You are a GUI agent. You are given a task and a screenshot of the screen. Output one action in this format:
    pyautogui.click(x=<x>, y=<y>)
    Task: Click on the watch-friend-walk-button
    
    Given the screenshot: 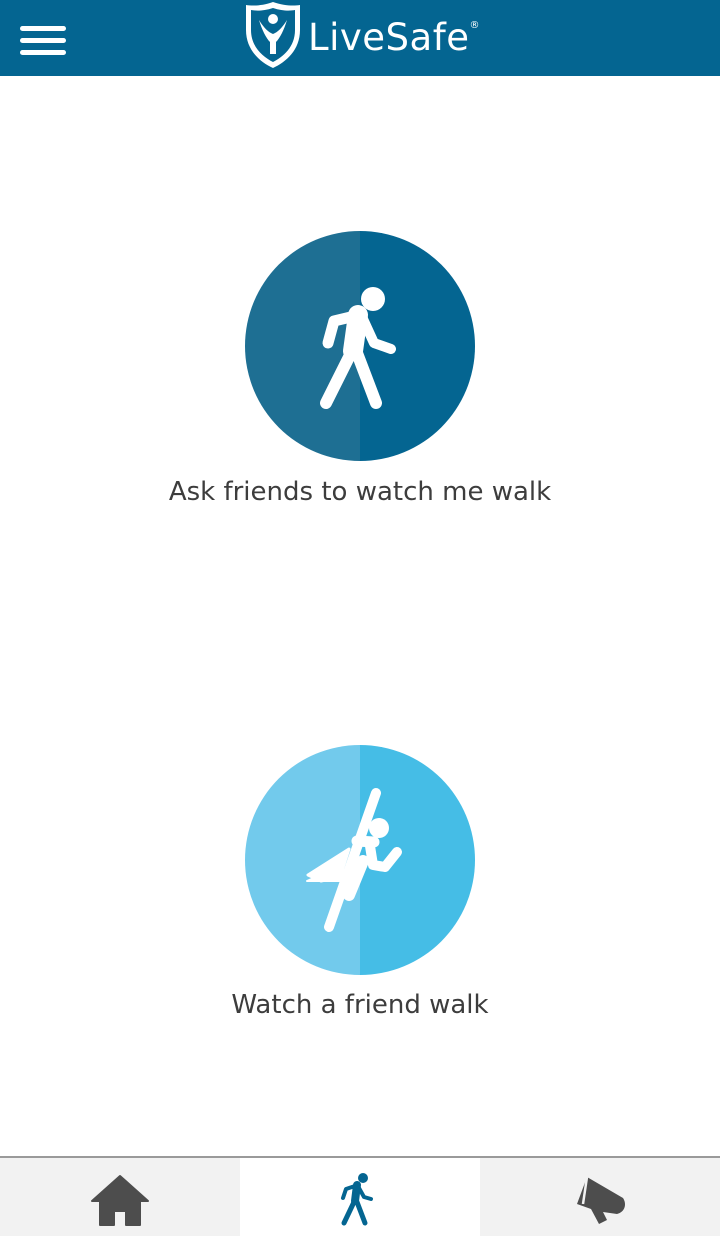 What is the action you would take?
    pyautogui.click(x=360, y=860)
    